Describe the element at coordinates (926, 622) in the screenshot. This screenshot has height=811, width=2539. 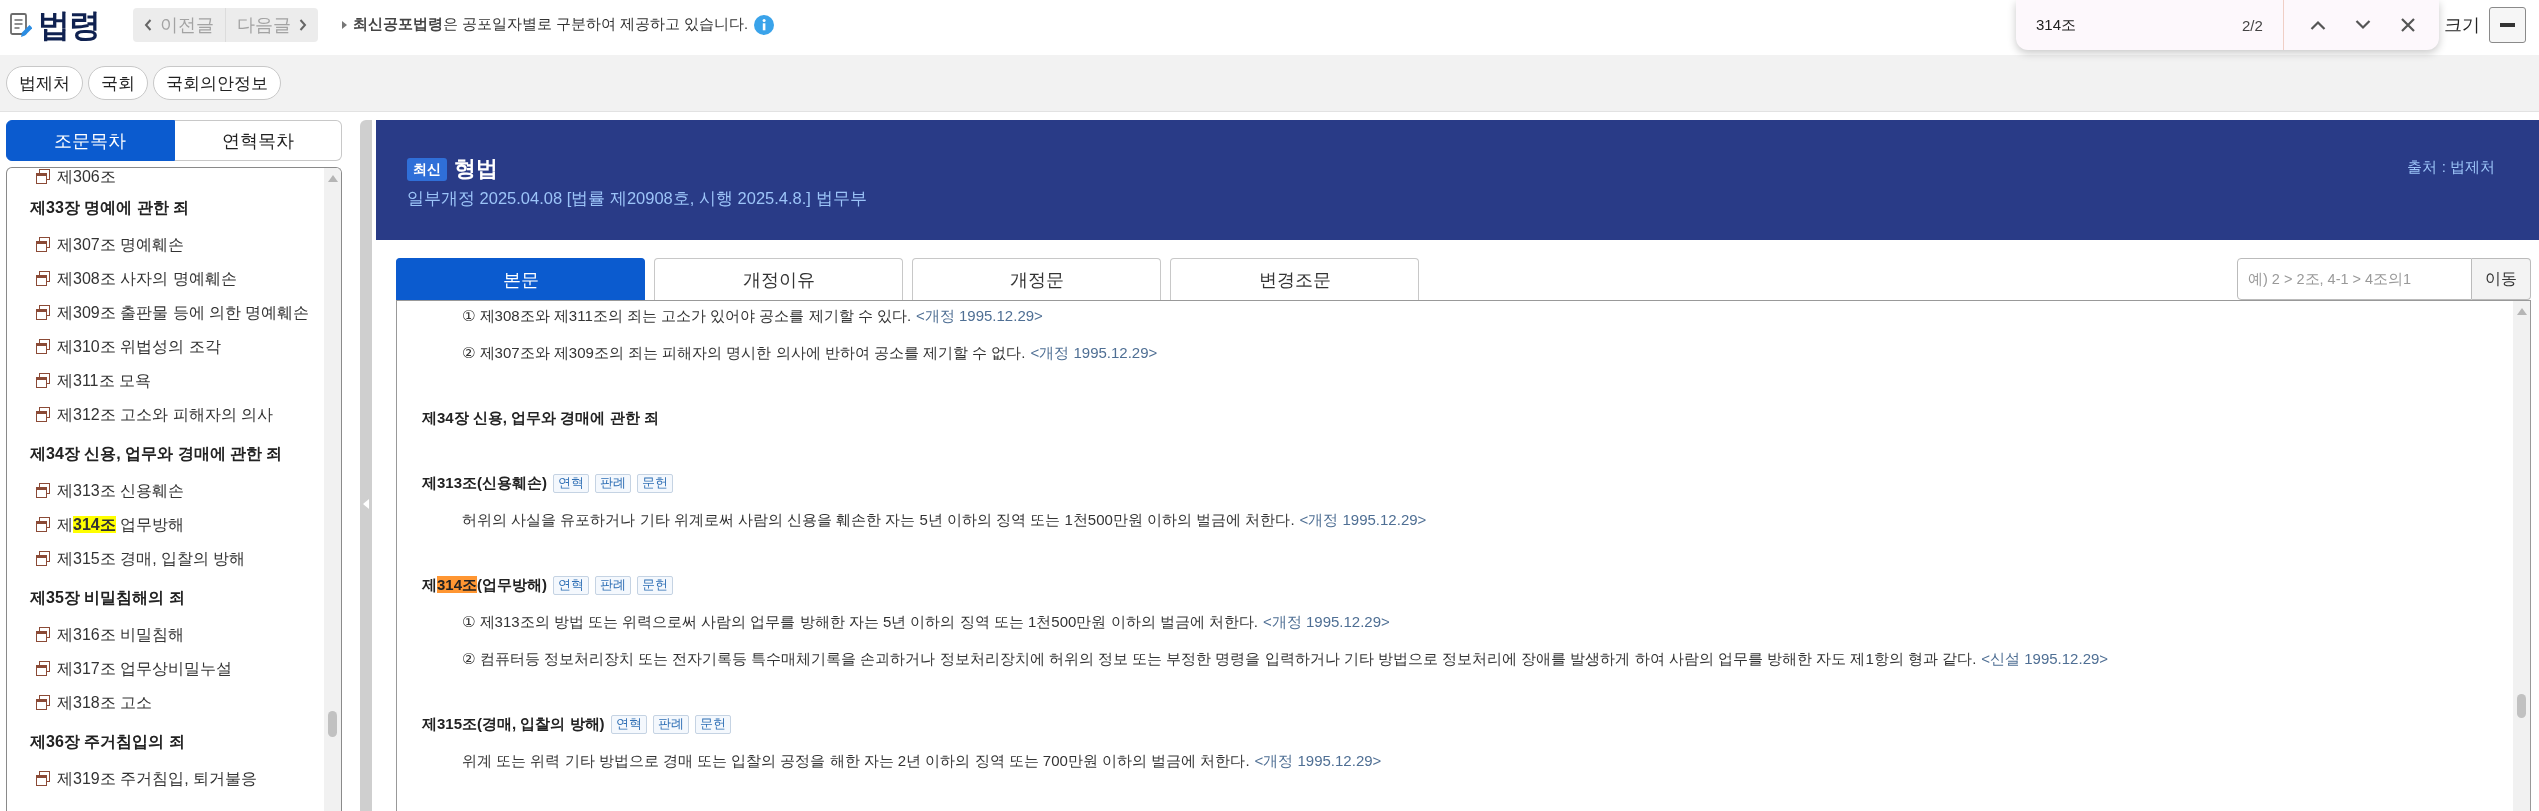
I see `clause-text: ① 제313조의 방법 또는 위력으로써 사람의 업무를 방해한 자는 5년 이하의 징역 또는 1천500만원 이하의 벌금에 처한다. <개정 1995.12.29>` at that location.